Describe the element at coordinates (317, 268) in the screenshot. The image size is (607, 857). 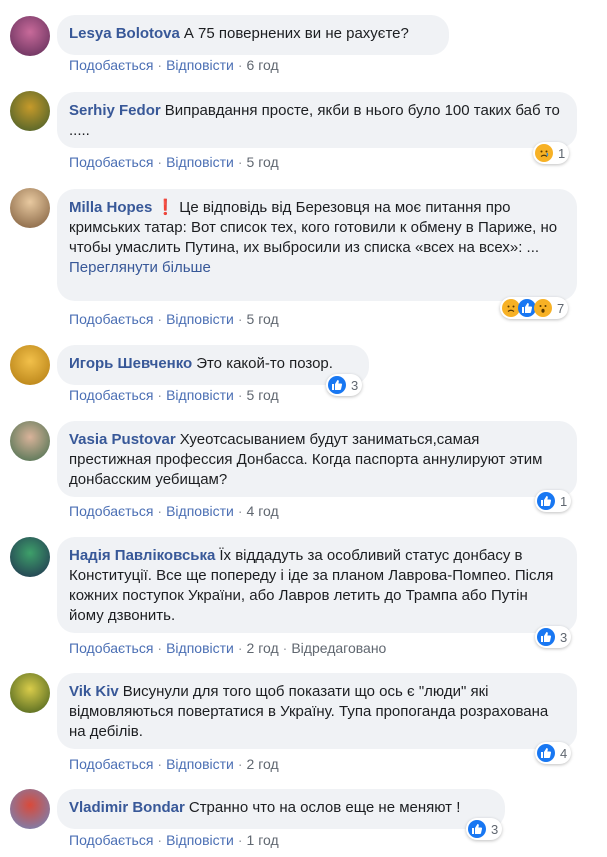
I see `see-more-link: Переглянути більше` at that location.